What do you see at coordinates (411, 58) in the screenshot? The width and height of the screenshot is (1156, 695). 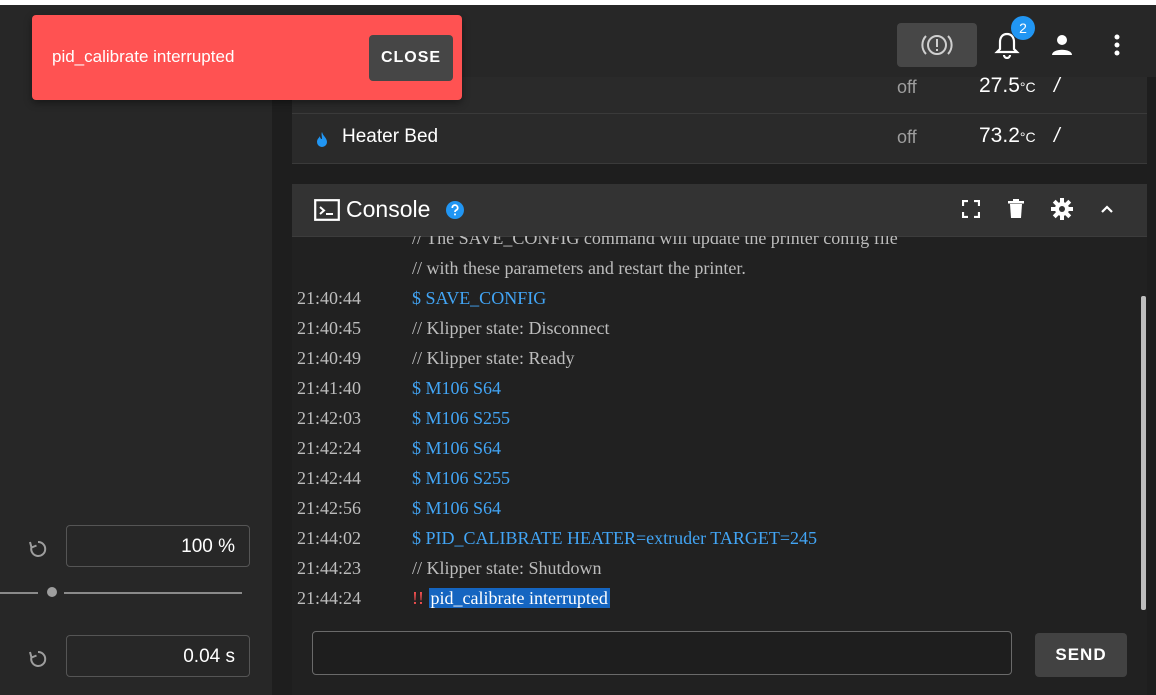 I see `snackbar-close-button: CLOSE` at bounding box center [411, 58].